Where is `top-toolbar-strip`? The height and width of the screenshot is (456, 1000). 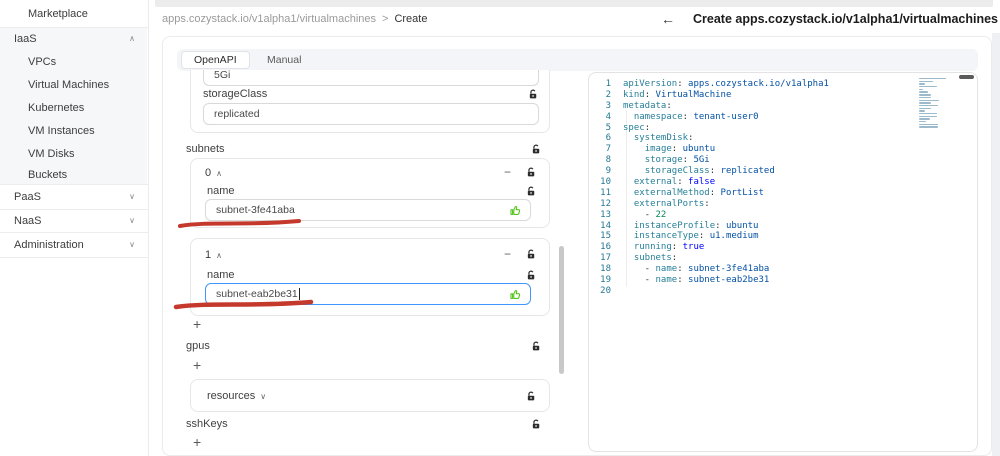
top-toolbar-strip is located at coordinates (574, 3).